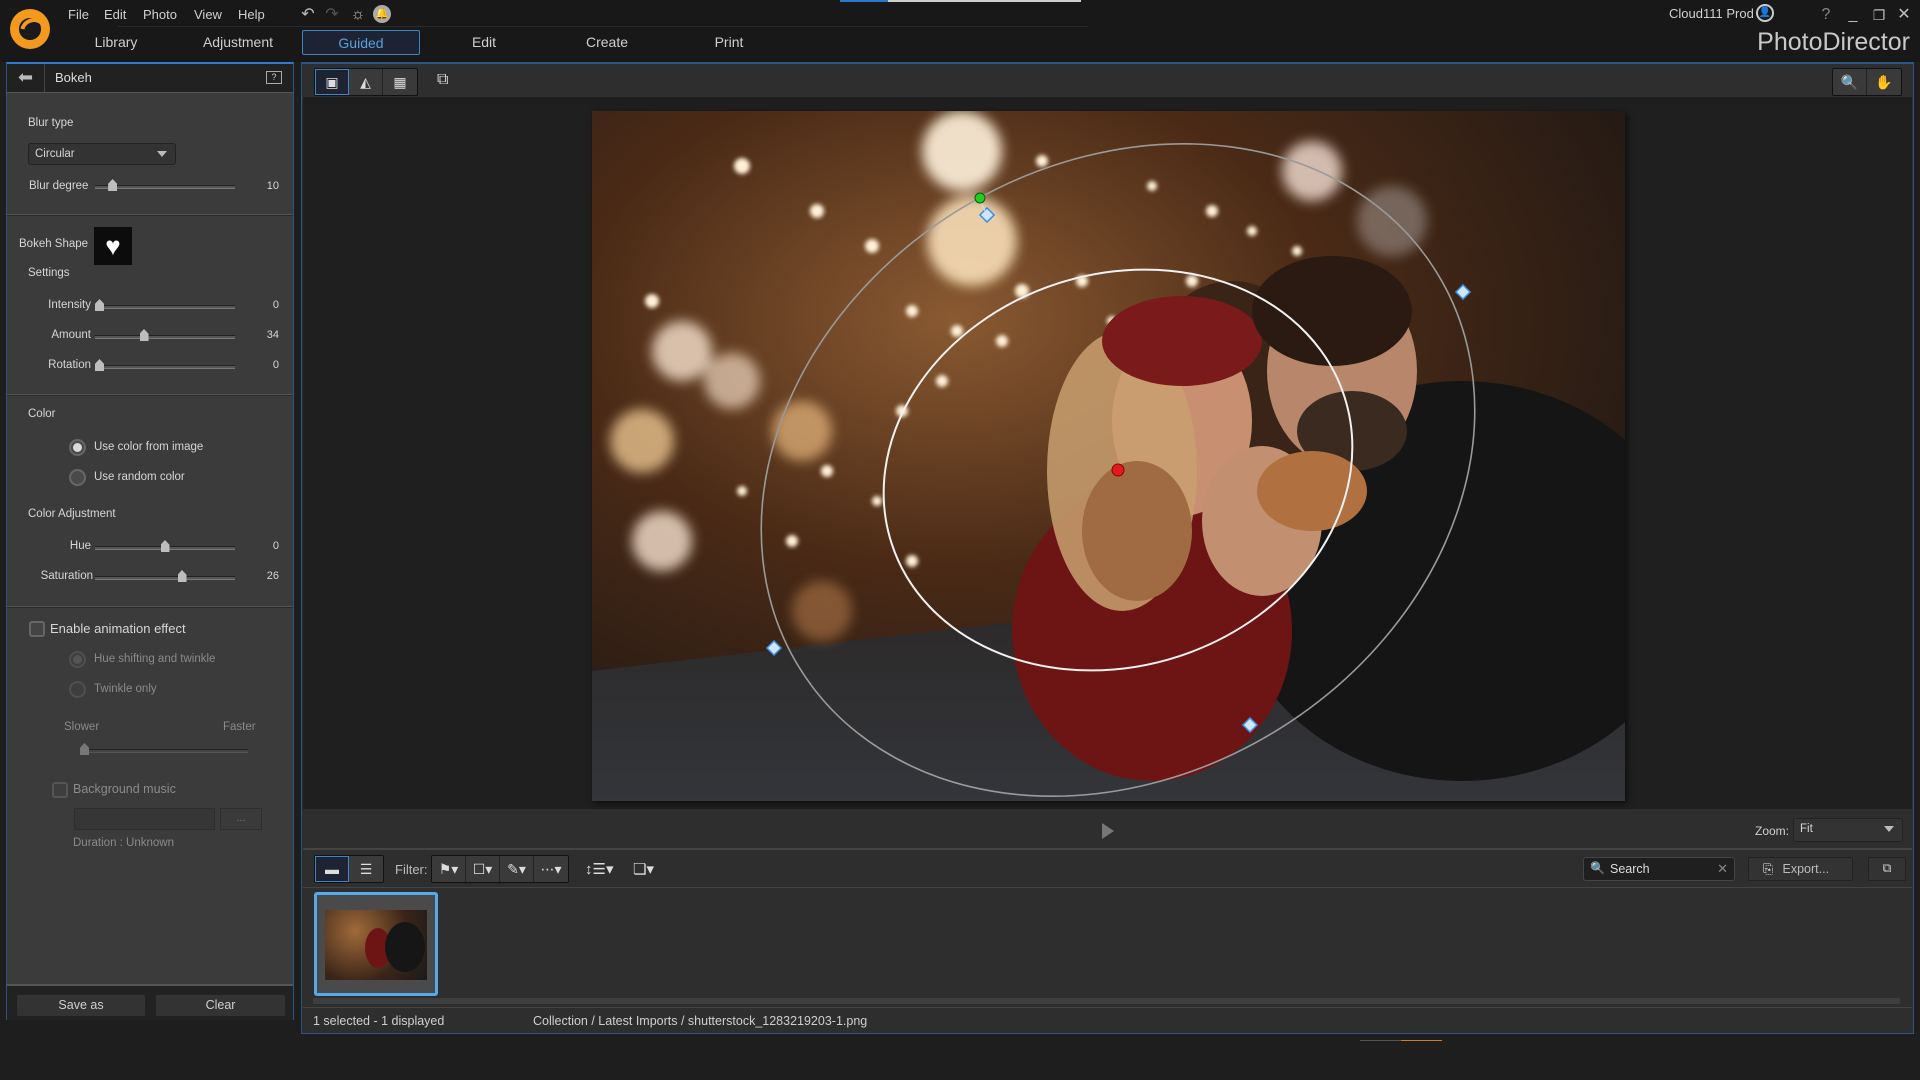 The height and width of the screenshot is (1080, 1920). I want to click on panel-title: Bokeh, so click(73, 77).